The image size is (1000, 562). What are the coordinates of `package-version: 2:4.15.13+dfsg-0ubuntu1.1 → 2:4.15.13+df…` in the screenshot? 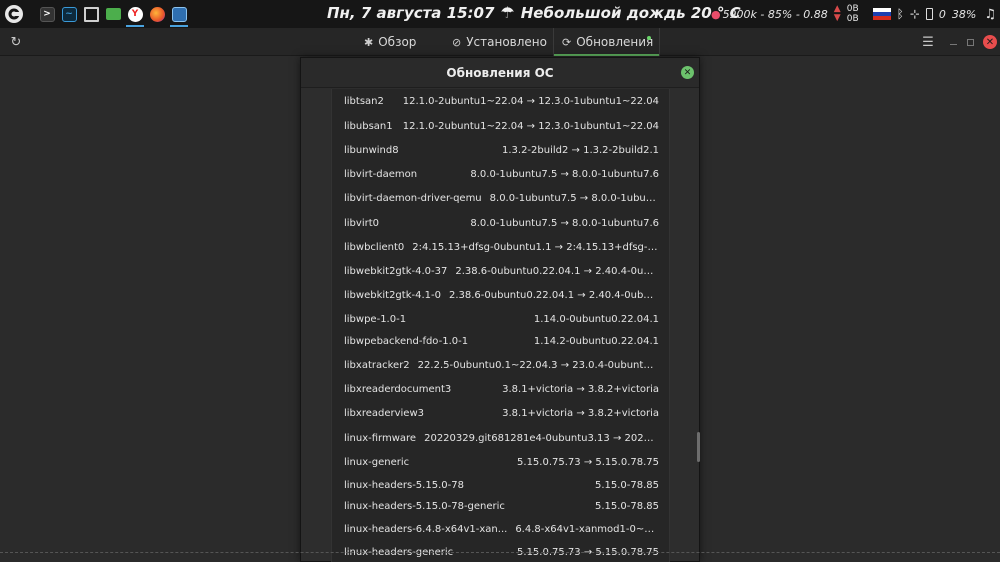 It's located at (535, 247).